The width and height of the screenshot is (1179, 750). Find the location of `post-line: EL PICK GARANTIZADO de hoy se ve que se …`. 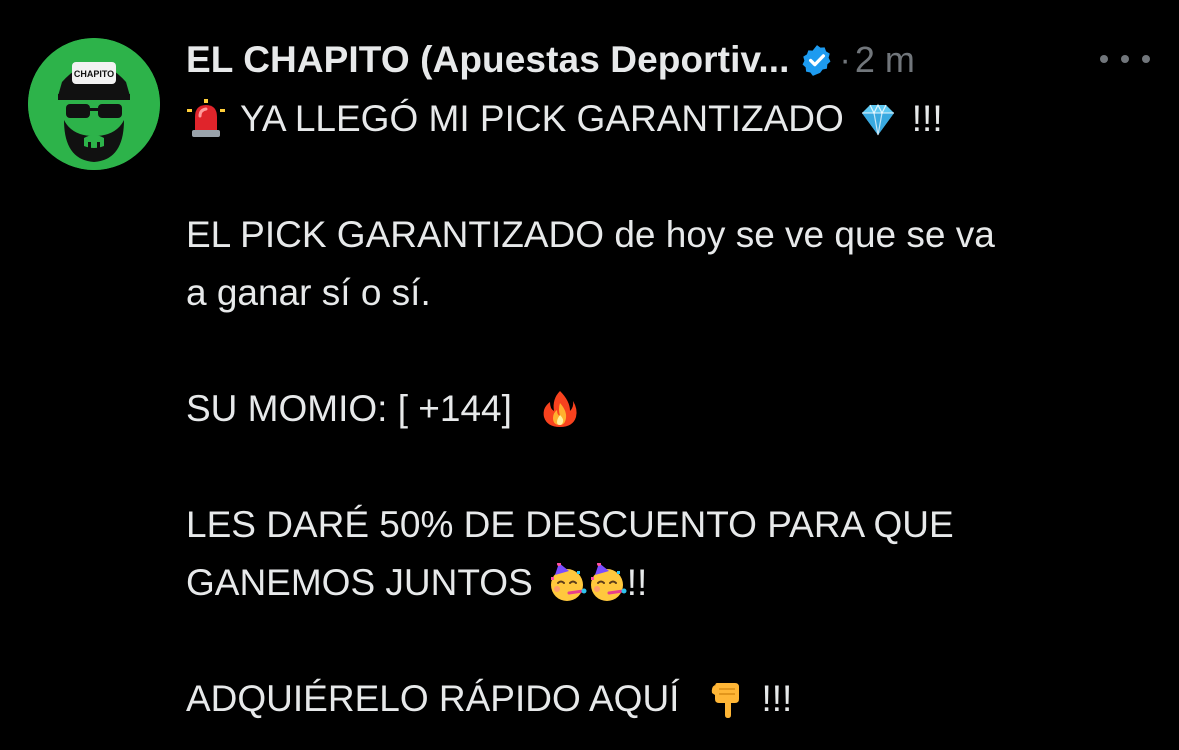

post-line: EL PICK GARANTIZADO de hoy se ve que se … is located at coordinates (666, 235).